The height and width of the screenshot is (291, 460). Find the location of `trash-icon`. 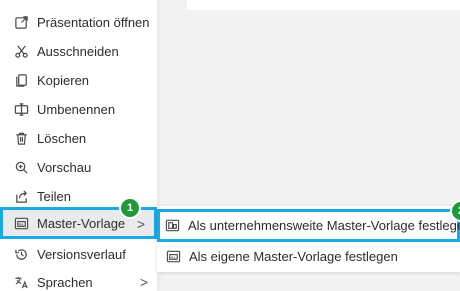

trash-icon is located at coordinates (21, 139).